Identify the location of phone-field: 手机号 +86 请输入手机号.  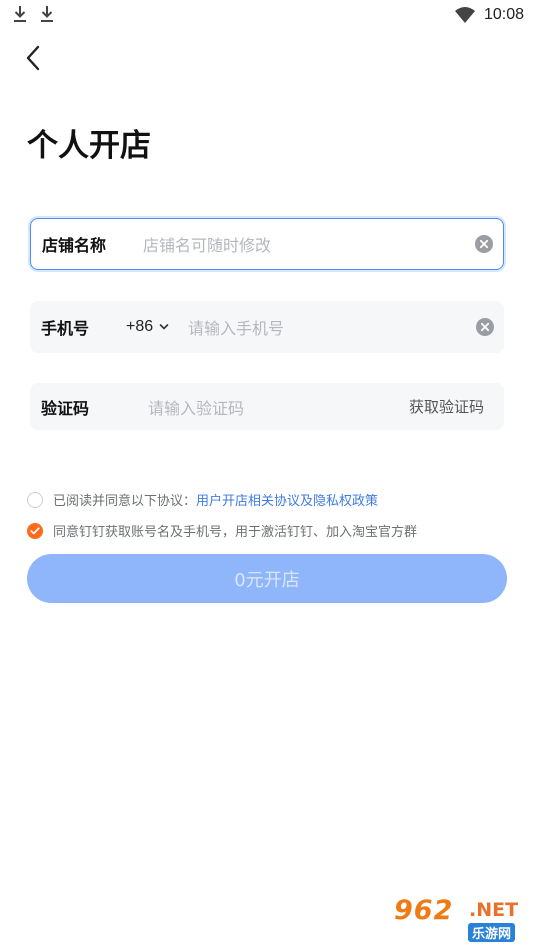
(267, 327).